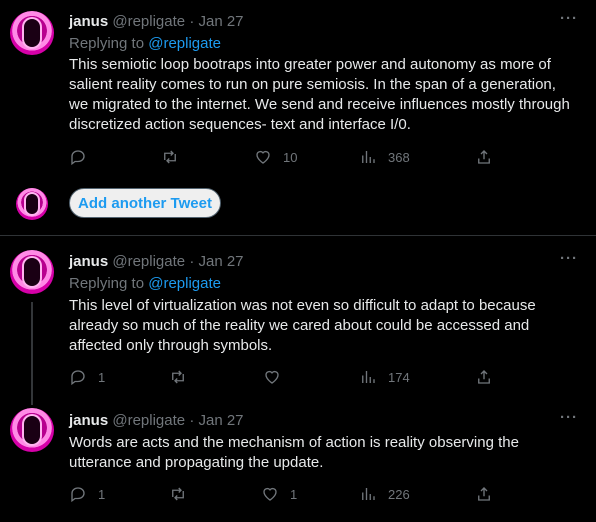  What do you see at coordinates (384, 377) in the screenshot?
I see `views-button: 174` at bounding box center [384, 377].